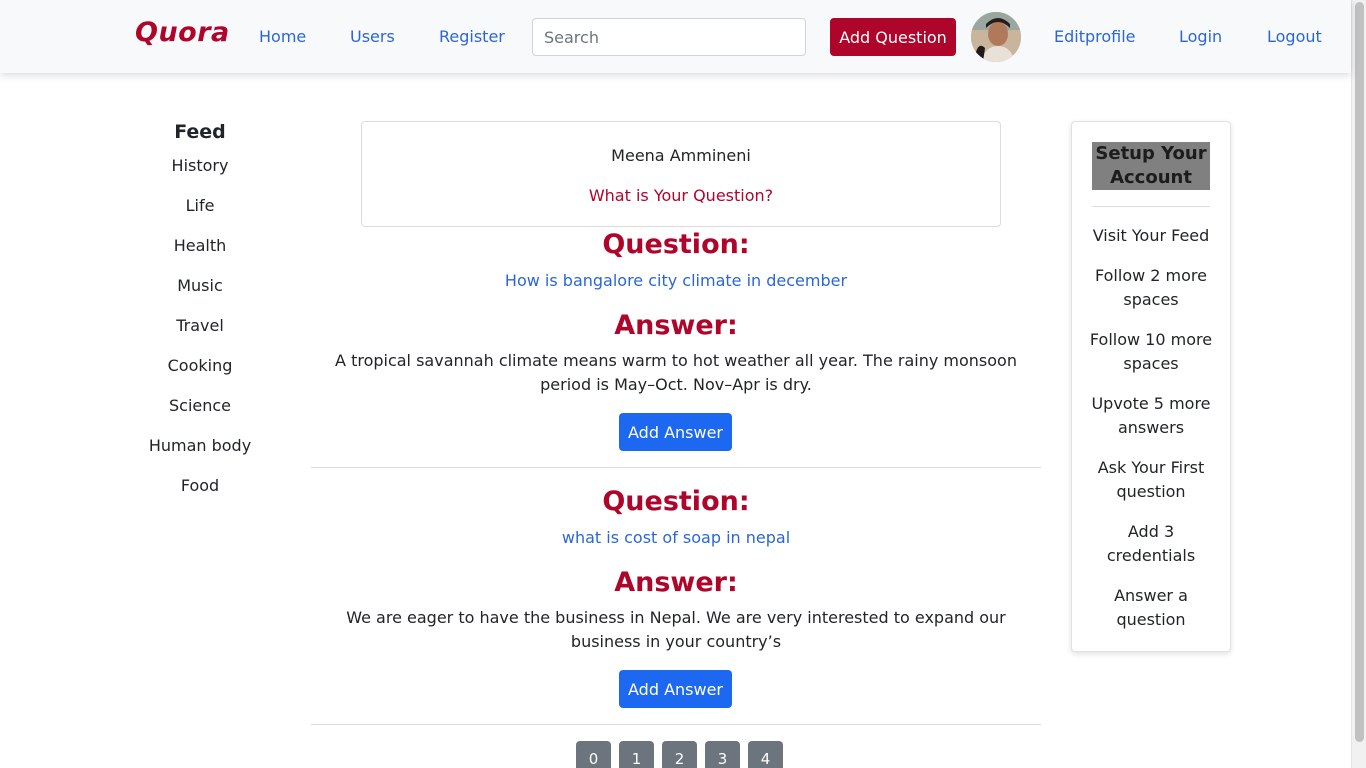 This screenshot has width=1366, height=768. Describe the element at coordinates (636, 754) in the screenshot. I see `page-button-1: 1` at that location.